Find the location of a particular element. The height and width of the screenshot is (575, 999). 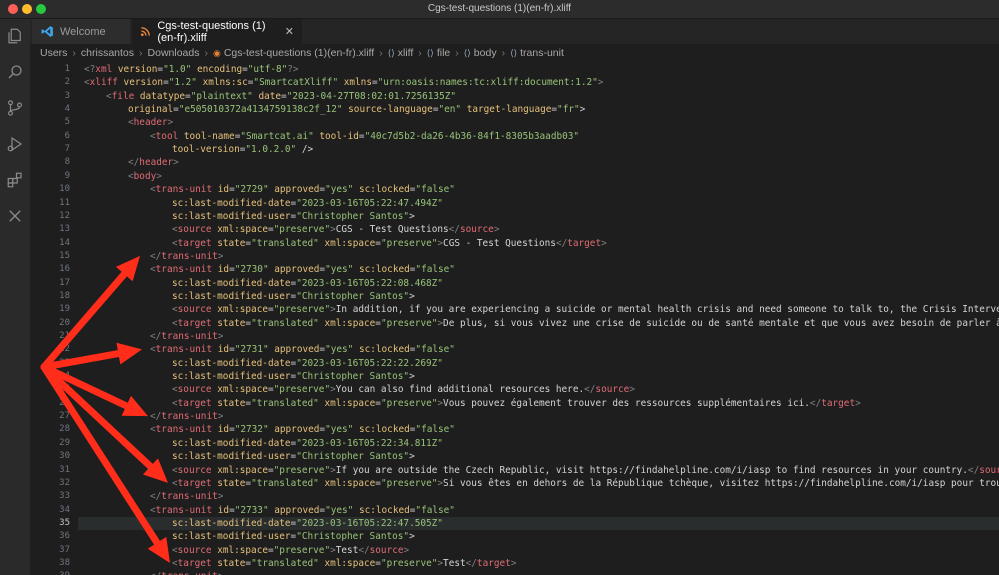

line-number: 27 is located at coordinates (64, 416).